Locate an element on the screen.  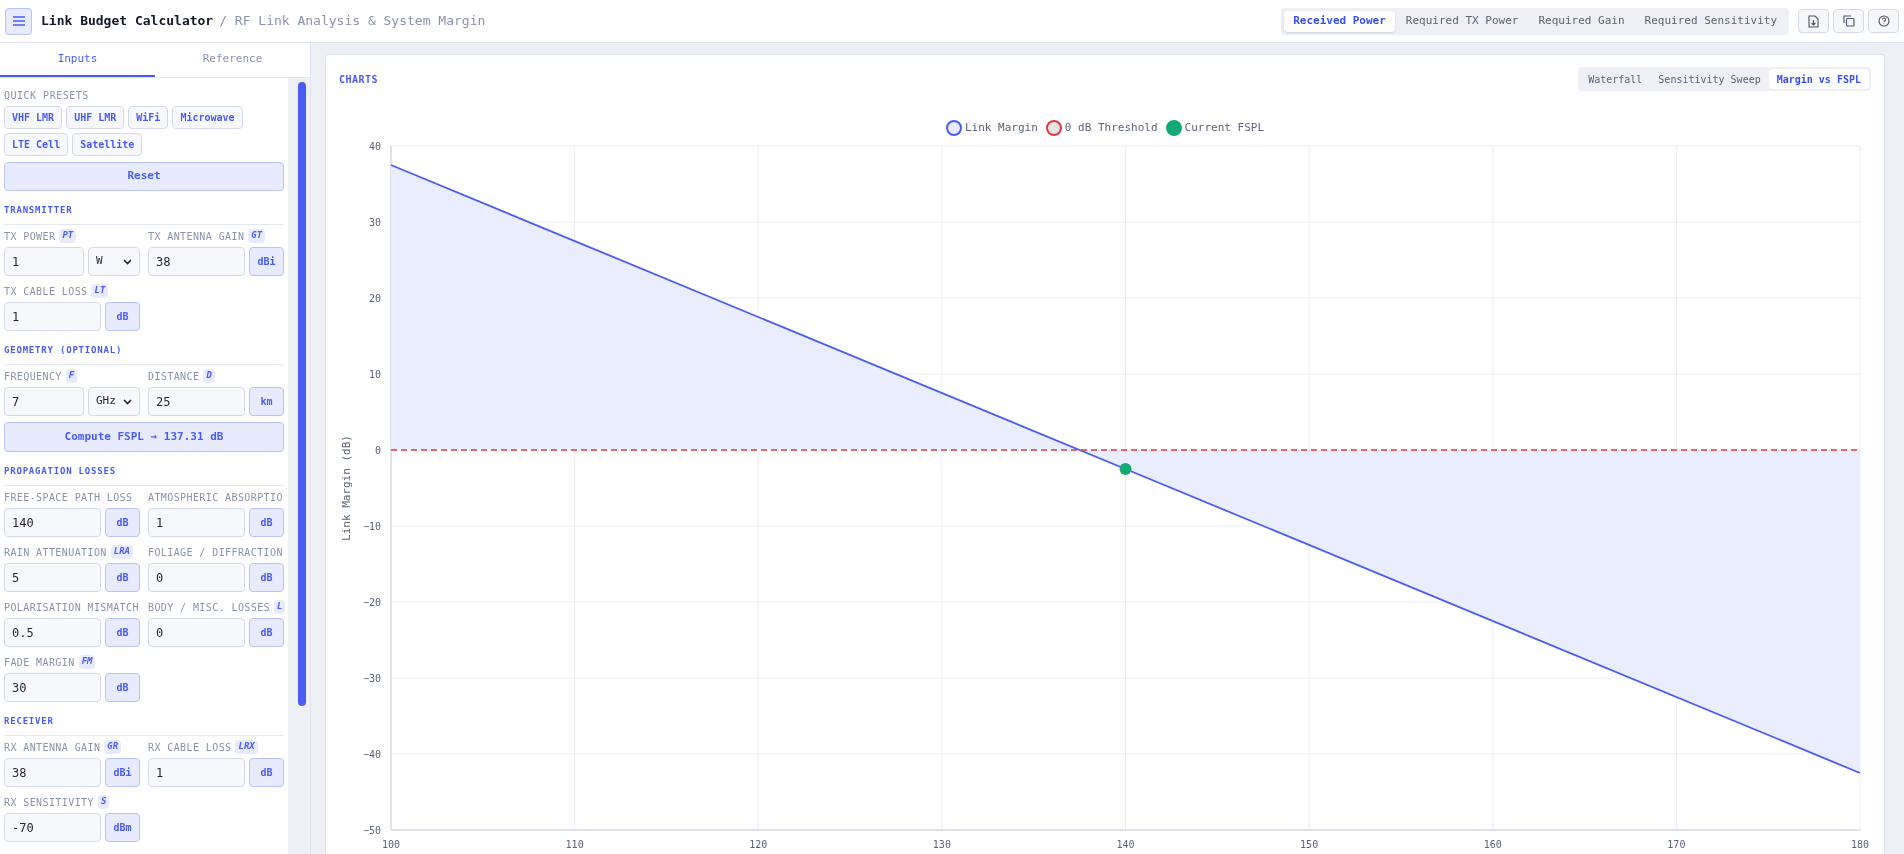
symbol-badge: F is located at coordinates (71, 376).